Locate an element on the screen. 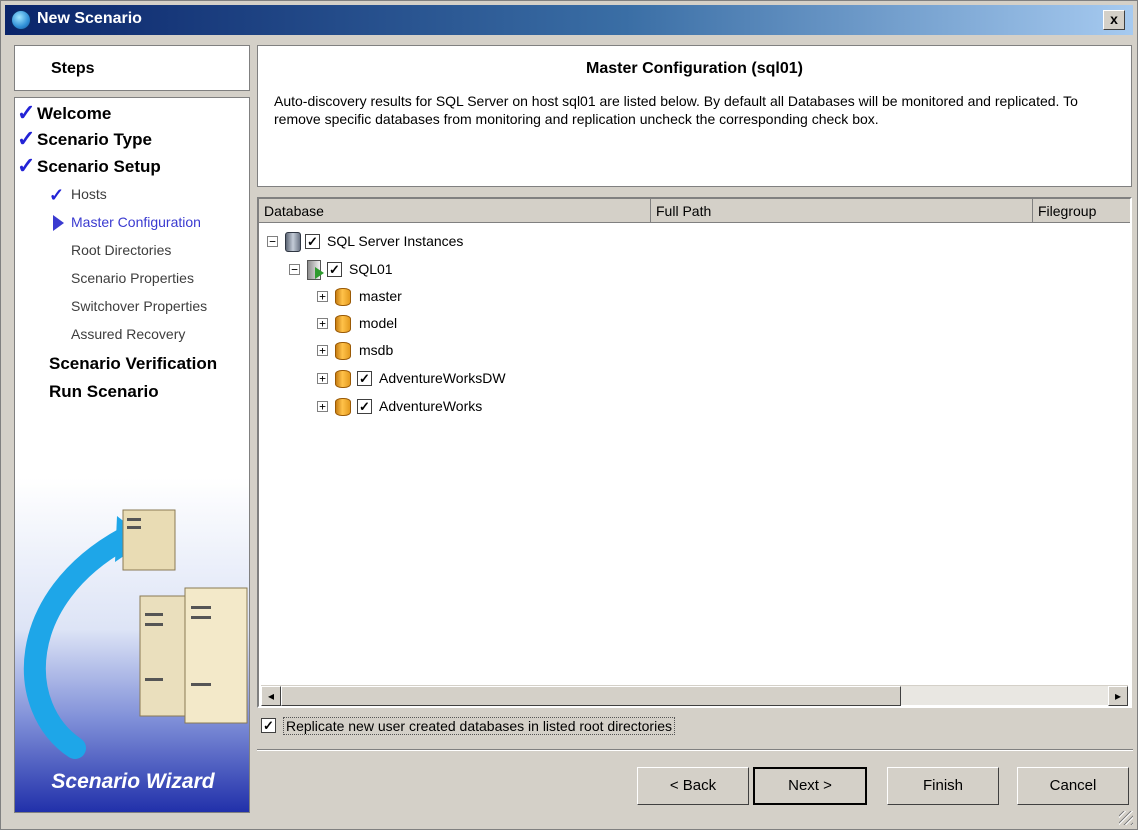 Image resolution: width=1138 pixels, height=830 pixels. grid-header: Database Full Path Filegroup is located at coordinates (694, 211).